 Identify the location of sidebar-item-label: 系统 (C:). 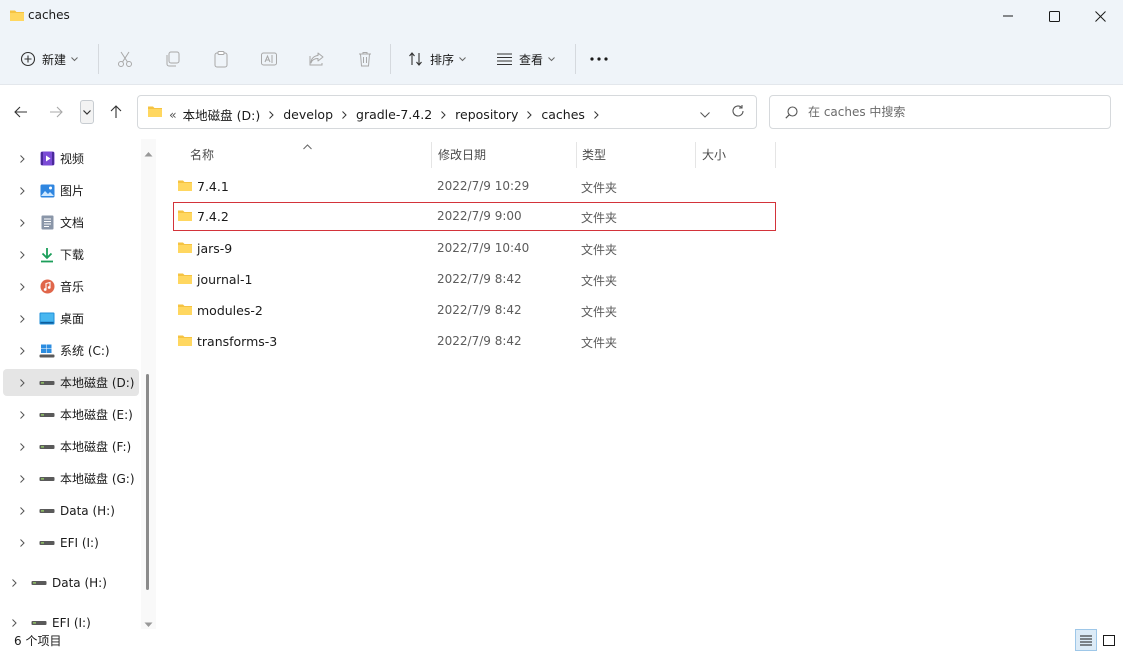
(85, 351).